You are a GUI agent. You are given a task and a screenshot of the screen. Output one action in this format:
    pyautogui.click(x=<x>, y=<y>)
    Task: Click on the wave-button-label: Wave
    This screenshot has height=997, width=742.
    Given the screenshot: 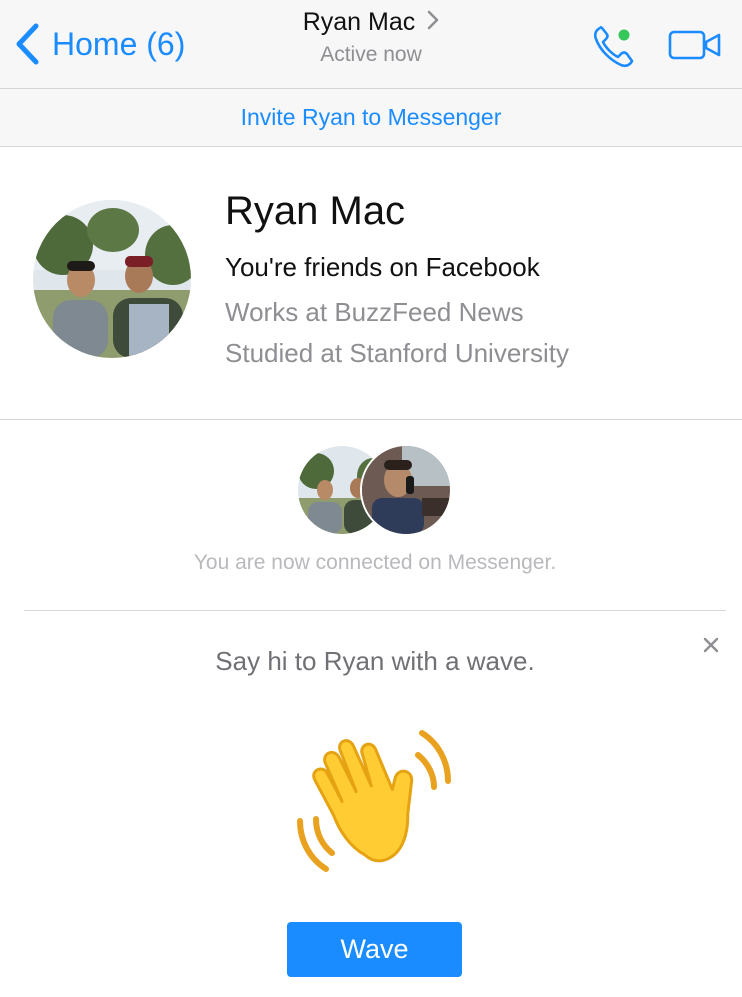 What is the action you would take?
    pyautogui.click(x=374, y=949)
    